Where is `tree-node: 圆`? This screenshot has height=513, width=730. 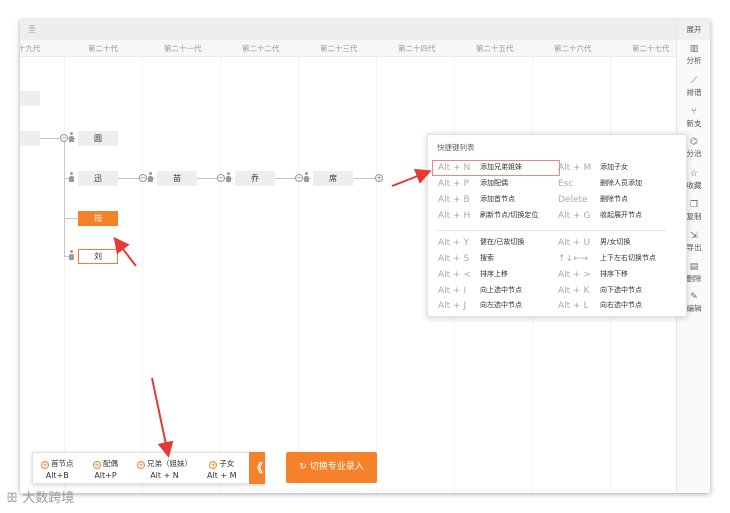 tree-node: 圆 is located at coordinates (98, 138).